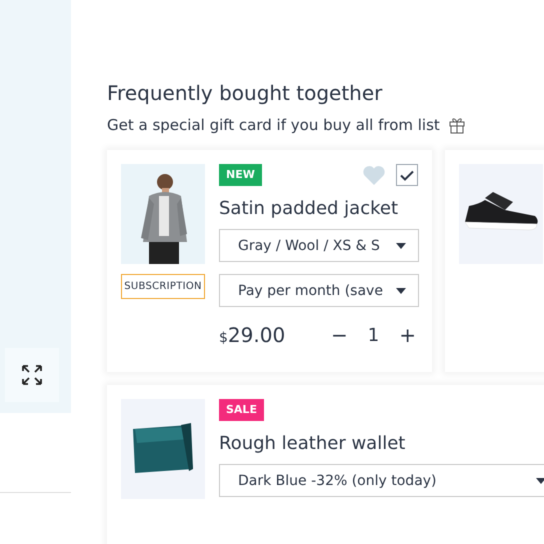 Image resolution: width=544 pixels, height=544 pixels. Describe the element at coordinates (319, 245) in the screenshot. I see `option-dropdown: Gray / Wool / XS & S` at that location.